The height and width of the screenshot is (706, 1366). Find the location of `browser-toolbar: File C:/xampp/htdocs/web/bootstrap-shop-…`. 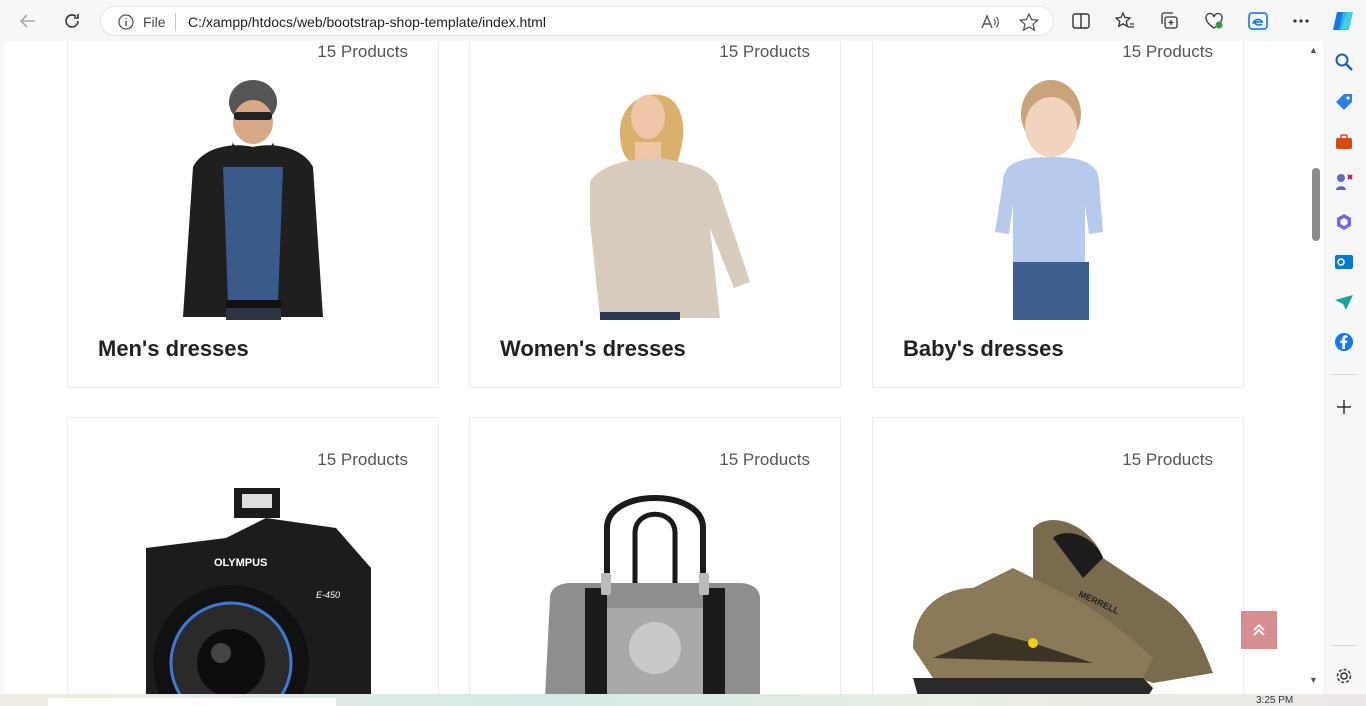

browser-toolbar: File C:/xampp/htdocs/web/bootstrap-shop-… is located at coordinates (683, 20).